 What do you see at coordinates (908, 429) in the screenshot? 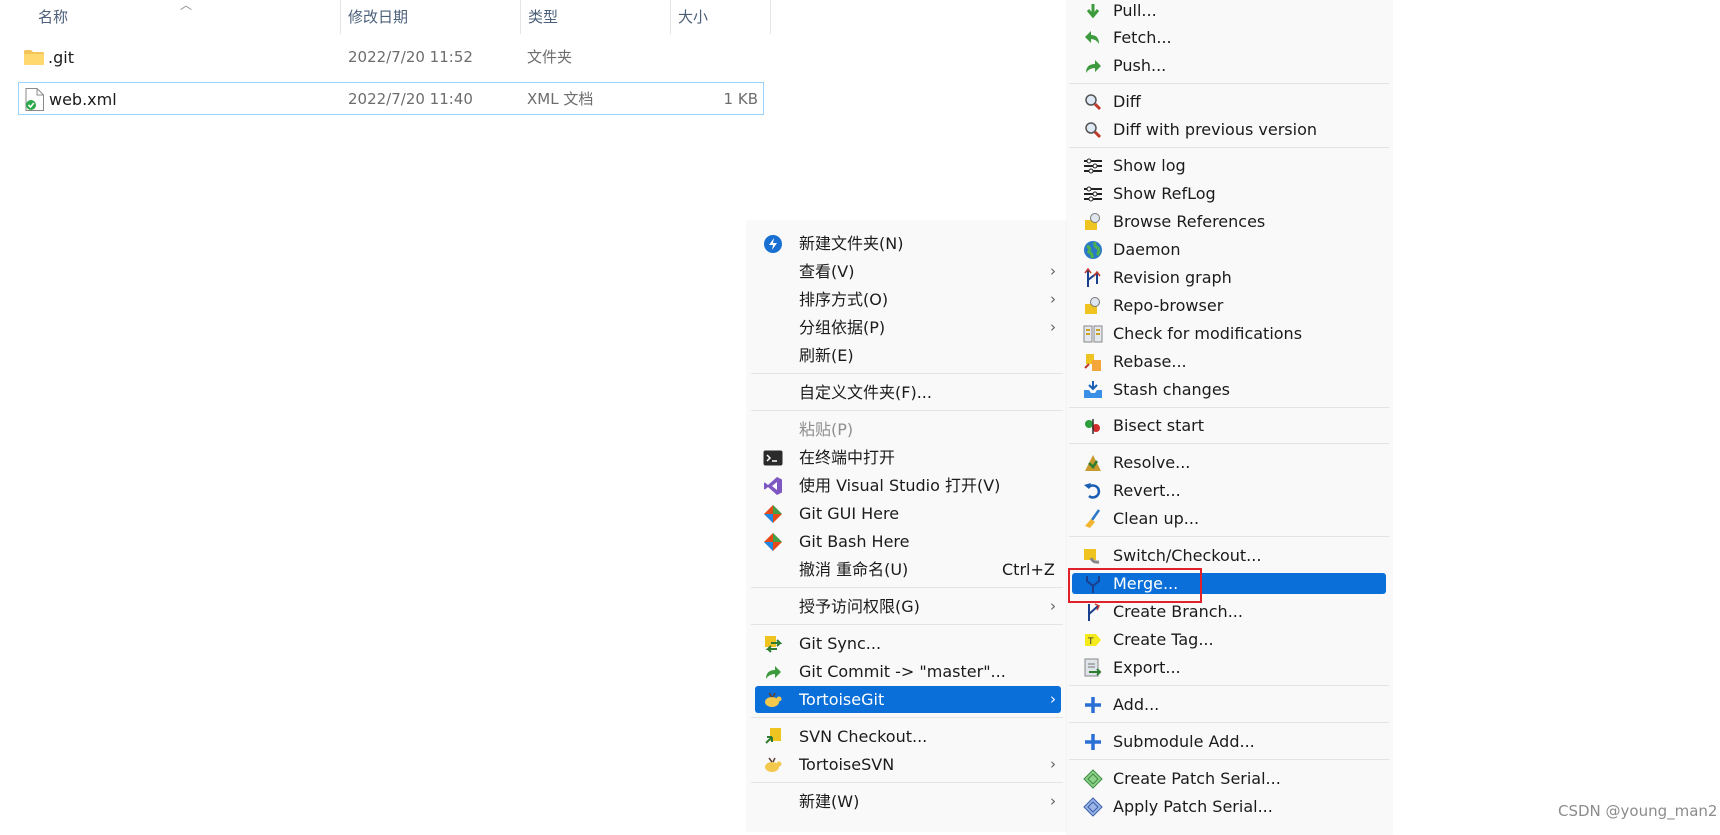
I see `menu-item-paste: 粘贴(P)` at bounding box center [908, 429].